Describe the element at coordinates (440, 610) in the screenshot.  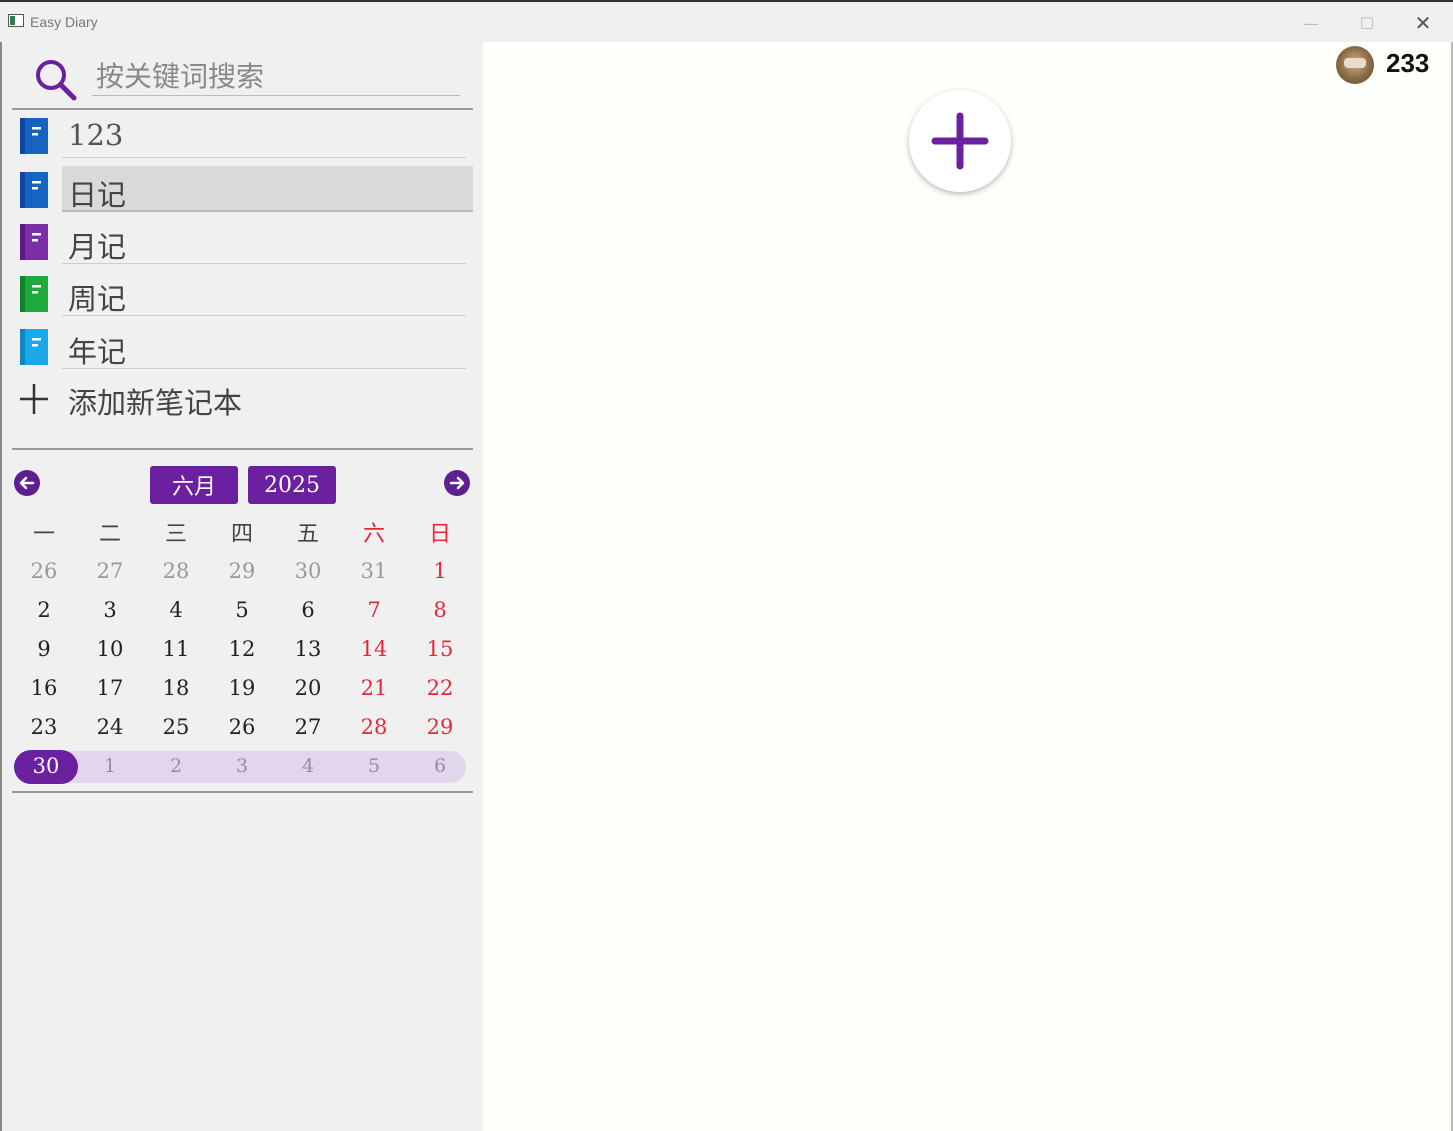
I see `calendar-day: 8` at that location.